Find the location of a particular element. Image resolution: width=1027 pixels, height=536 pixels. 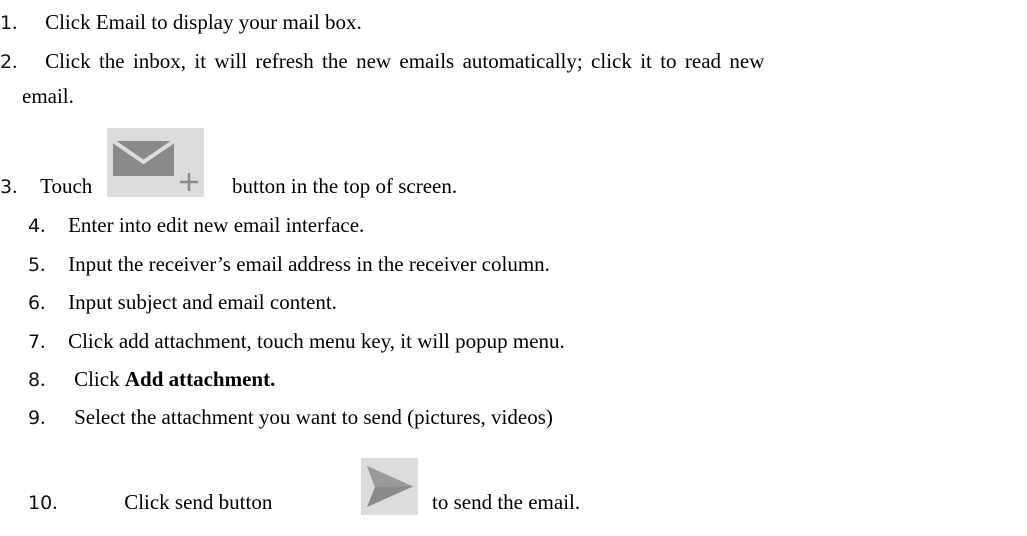

step-3-trailing: button in the top of screen. is located at coordinates (344, 186).